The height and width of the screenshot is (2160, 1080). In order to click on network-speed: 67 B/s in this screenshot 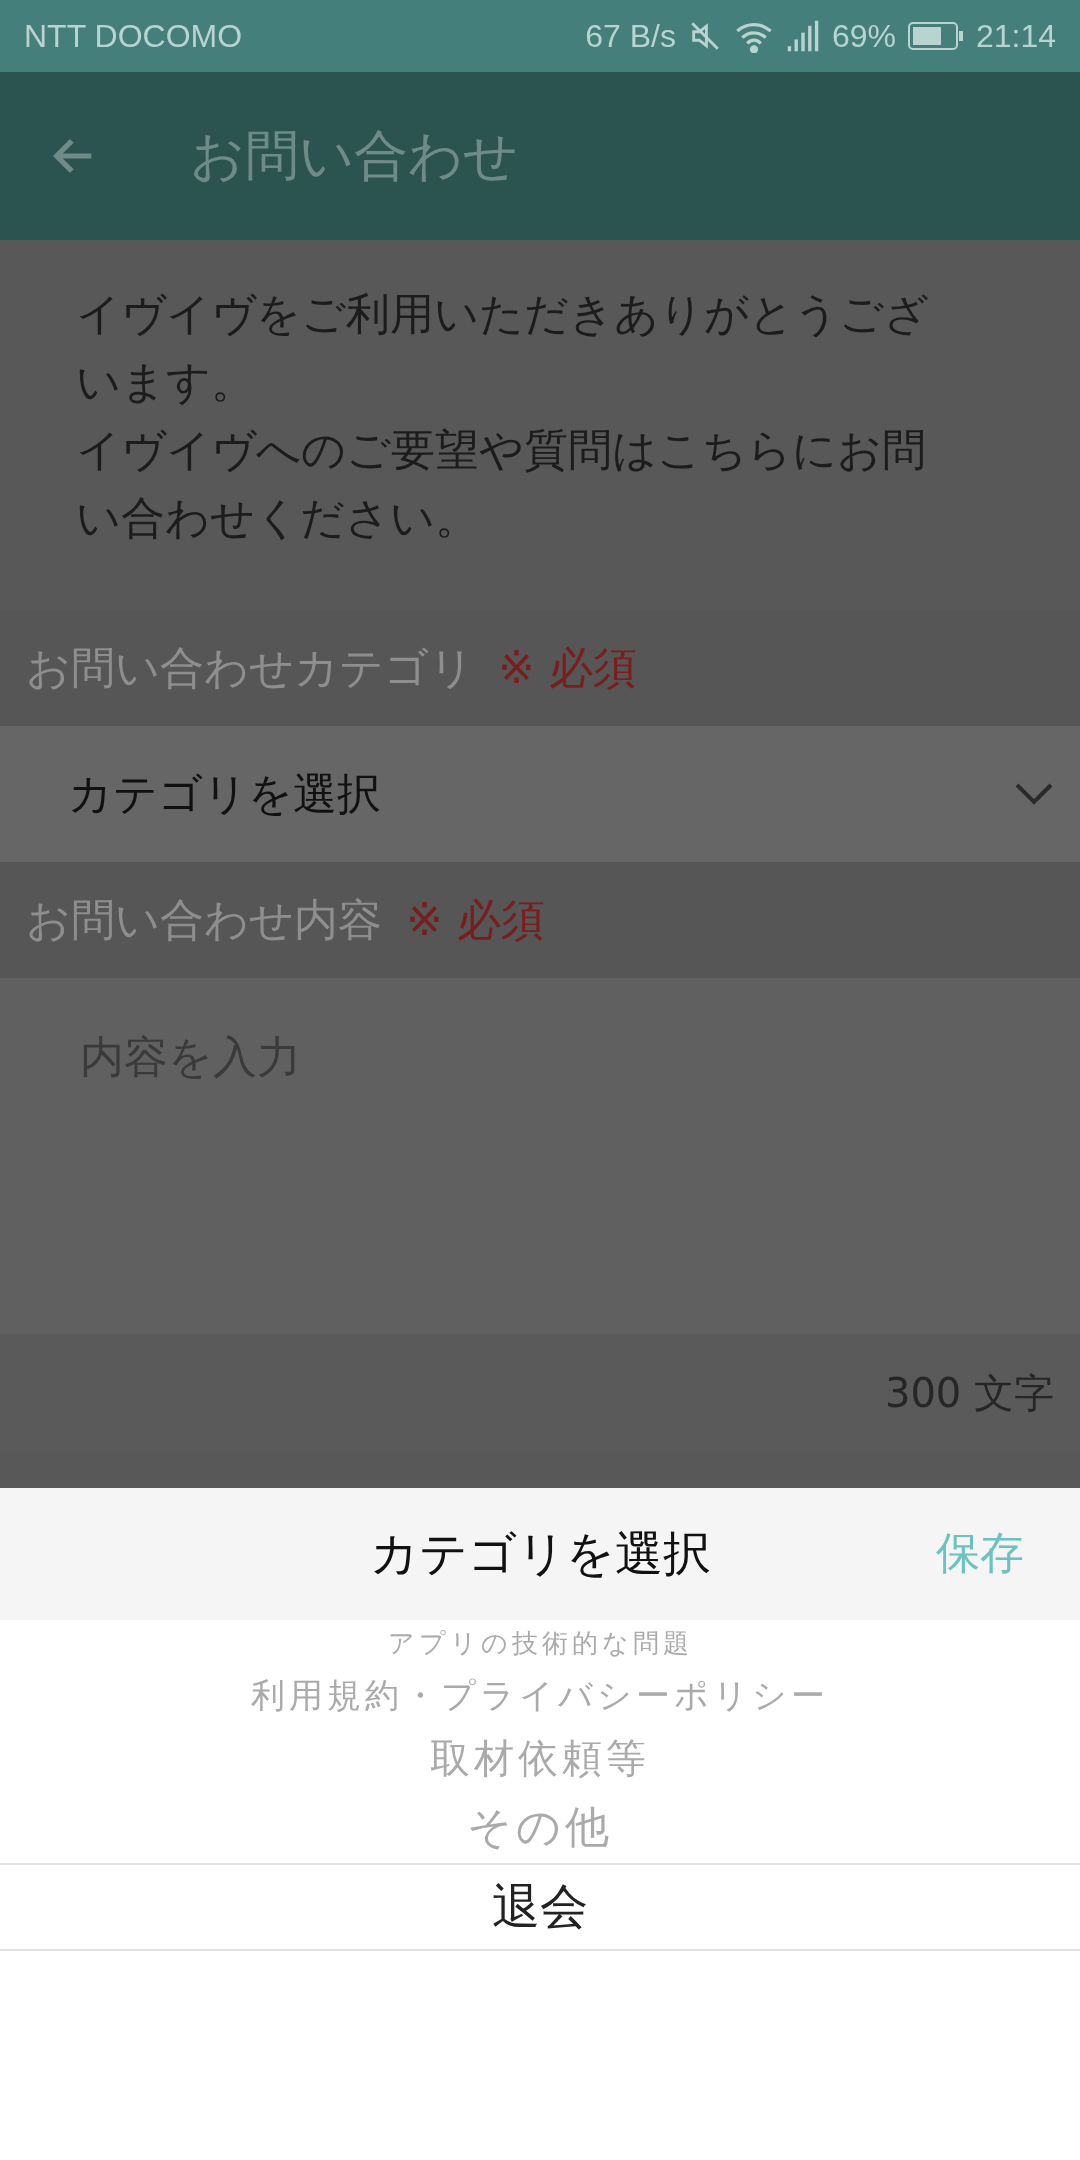, I will do `click(630, 36)`.